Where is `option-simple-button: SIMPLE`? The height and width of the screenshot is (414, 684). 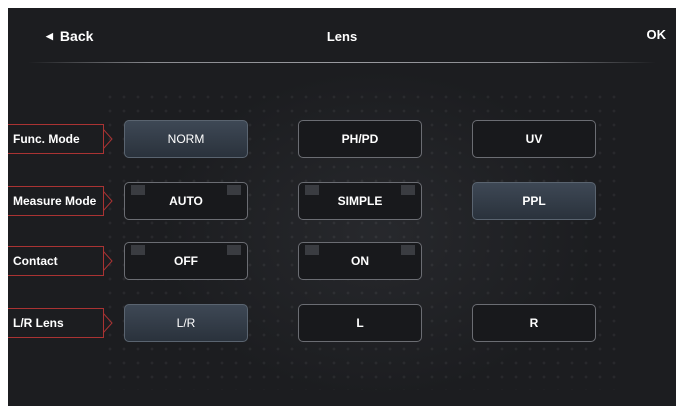 option-simple-button: SIMPLE is located at coordinates (360, 201).